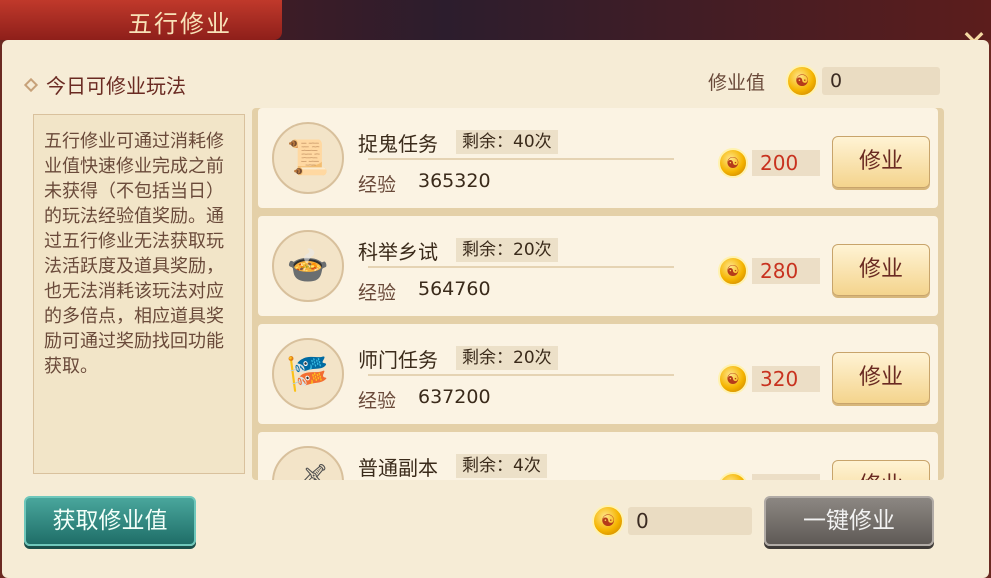 The height and width of the screenshot is (578, 991). I want to click on scroll-icon: 📜, so click(308, 158).